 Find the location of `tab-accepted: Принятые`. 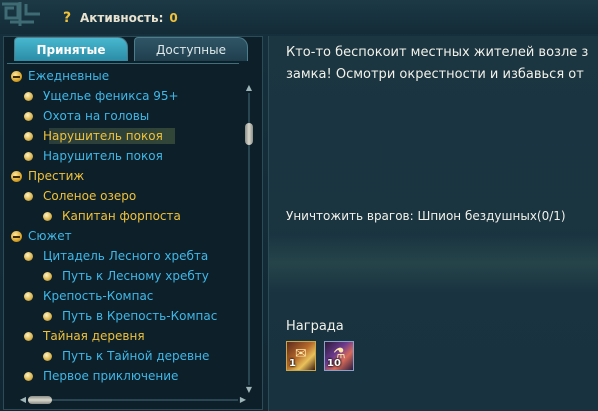

tab-accepted: Принятые is located at coordinates (71, 49).